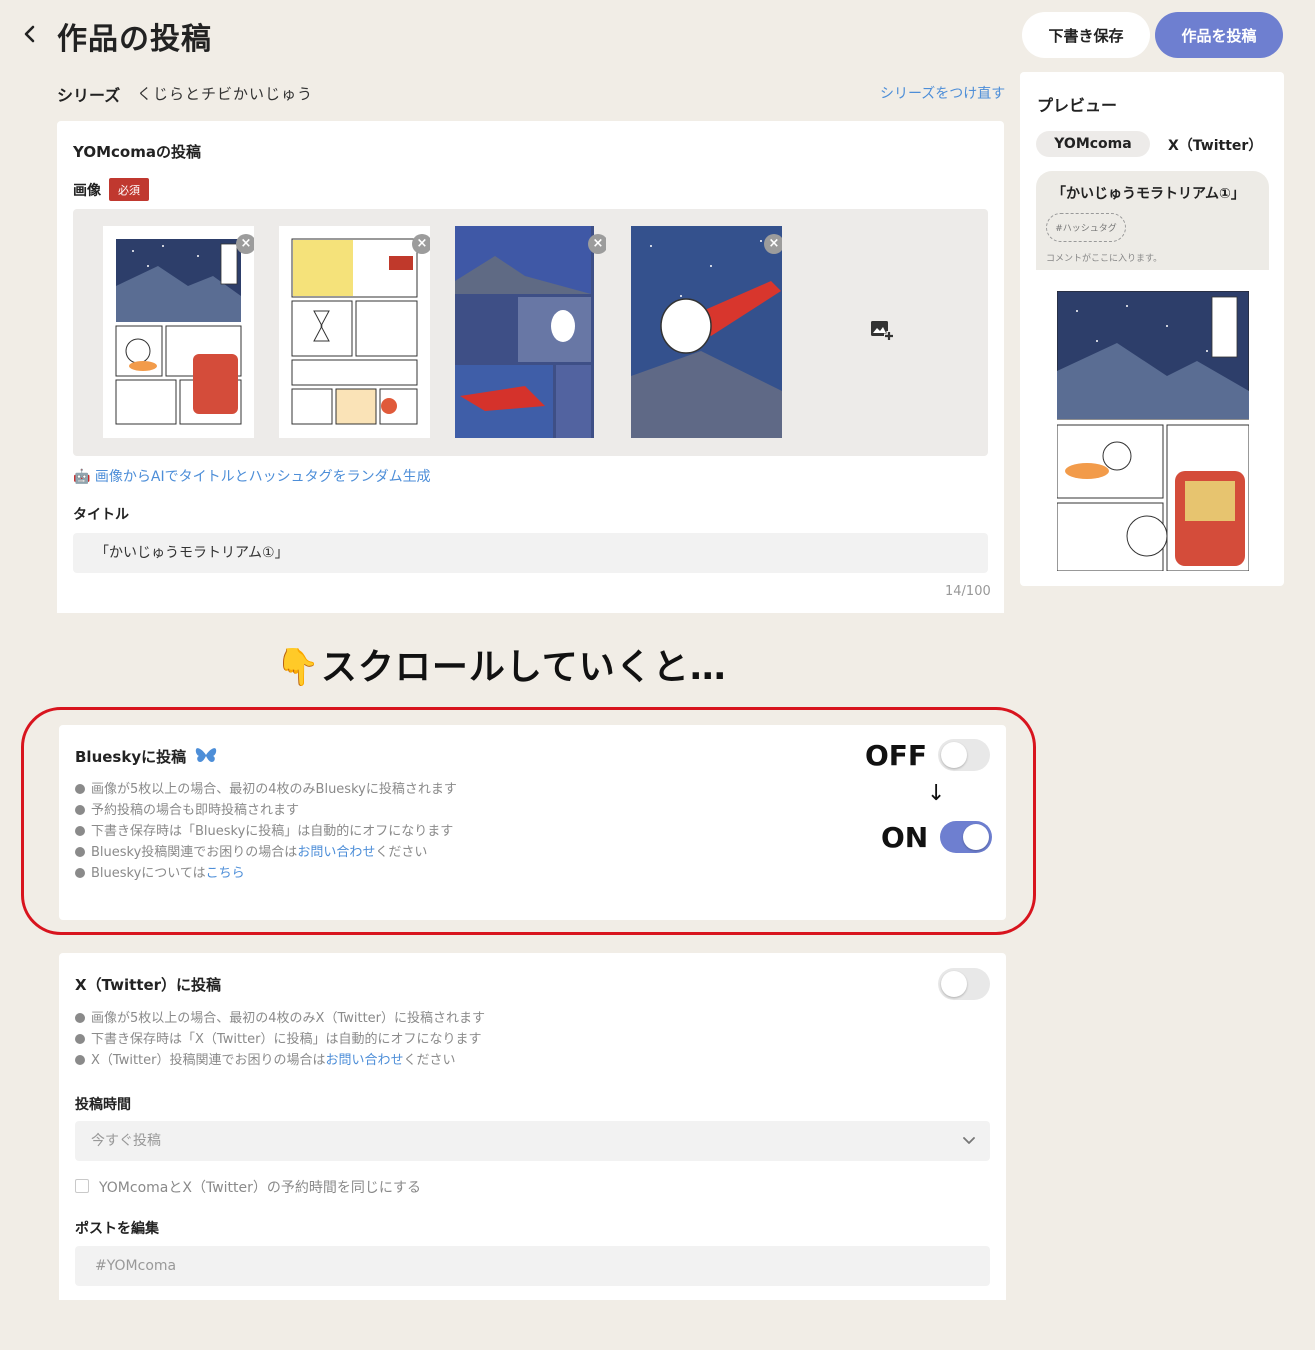 The image size is (1315, 1350). I want to click on preview-hashtag: #ハッシュタグ, so click(1086, 227).